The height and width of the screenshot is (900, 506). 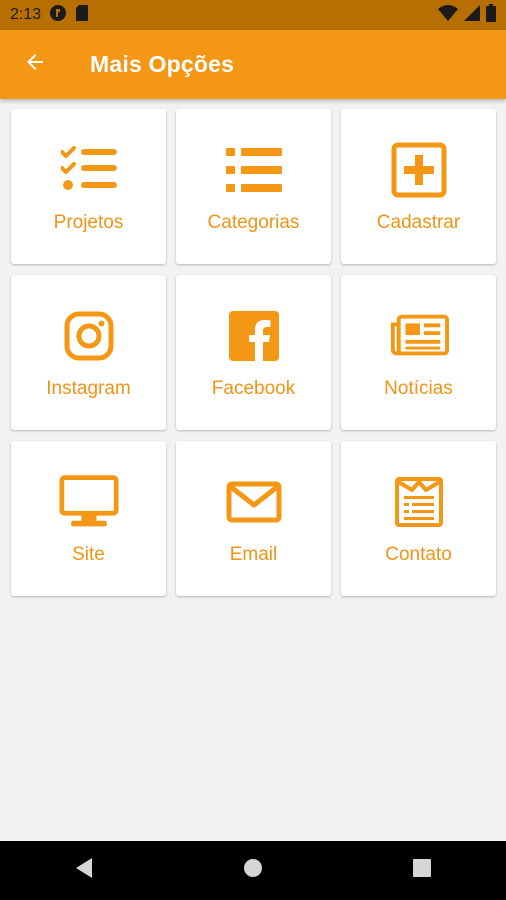 I want to click on arrow-back-icon, so click(x=35, y=64).